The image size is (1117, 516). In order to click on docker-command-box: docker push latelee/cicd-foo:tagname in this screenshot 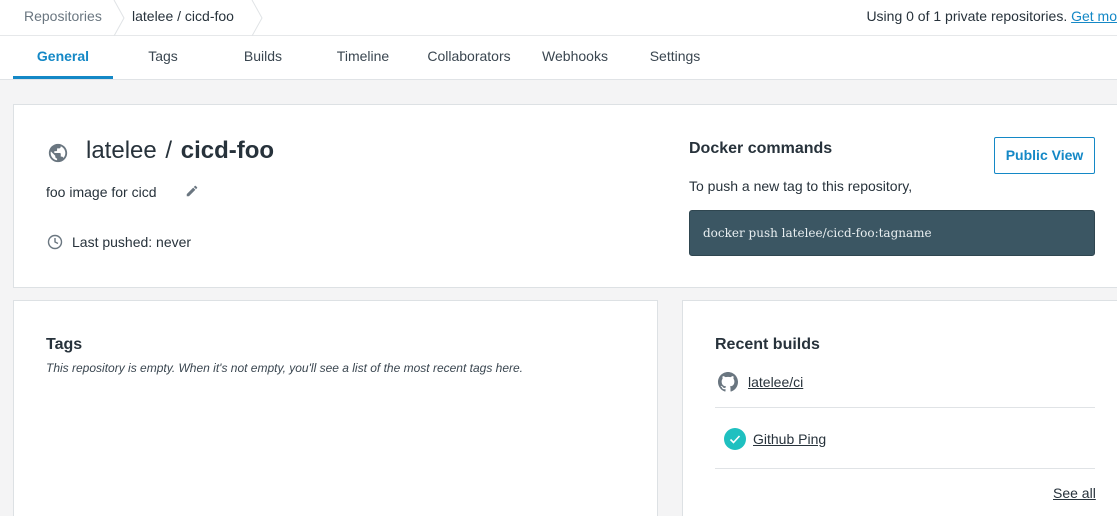, I will do `click(892, 233)`.